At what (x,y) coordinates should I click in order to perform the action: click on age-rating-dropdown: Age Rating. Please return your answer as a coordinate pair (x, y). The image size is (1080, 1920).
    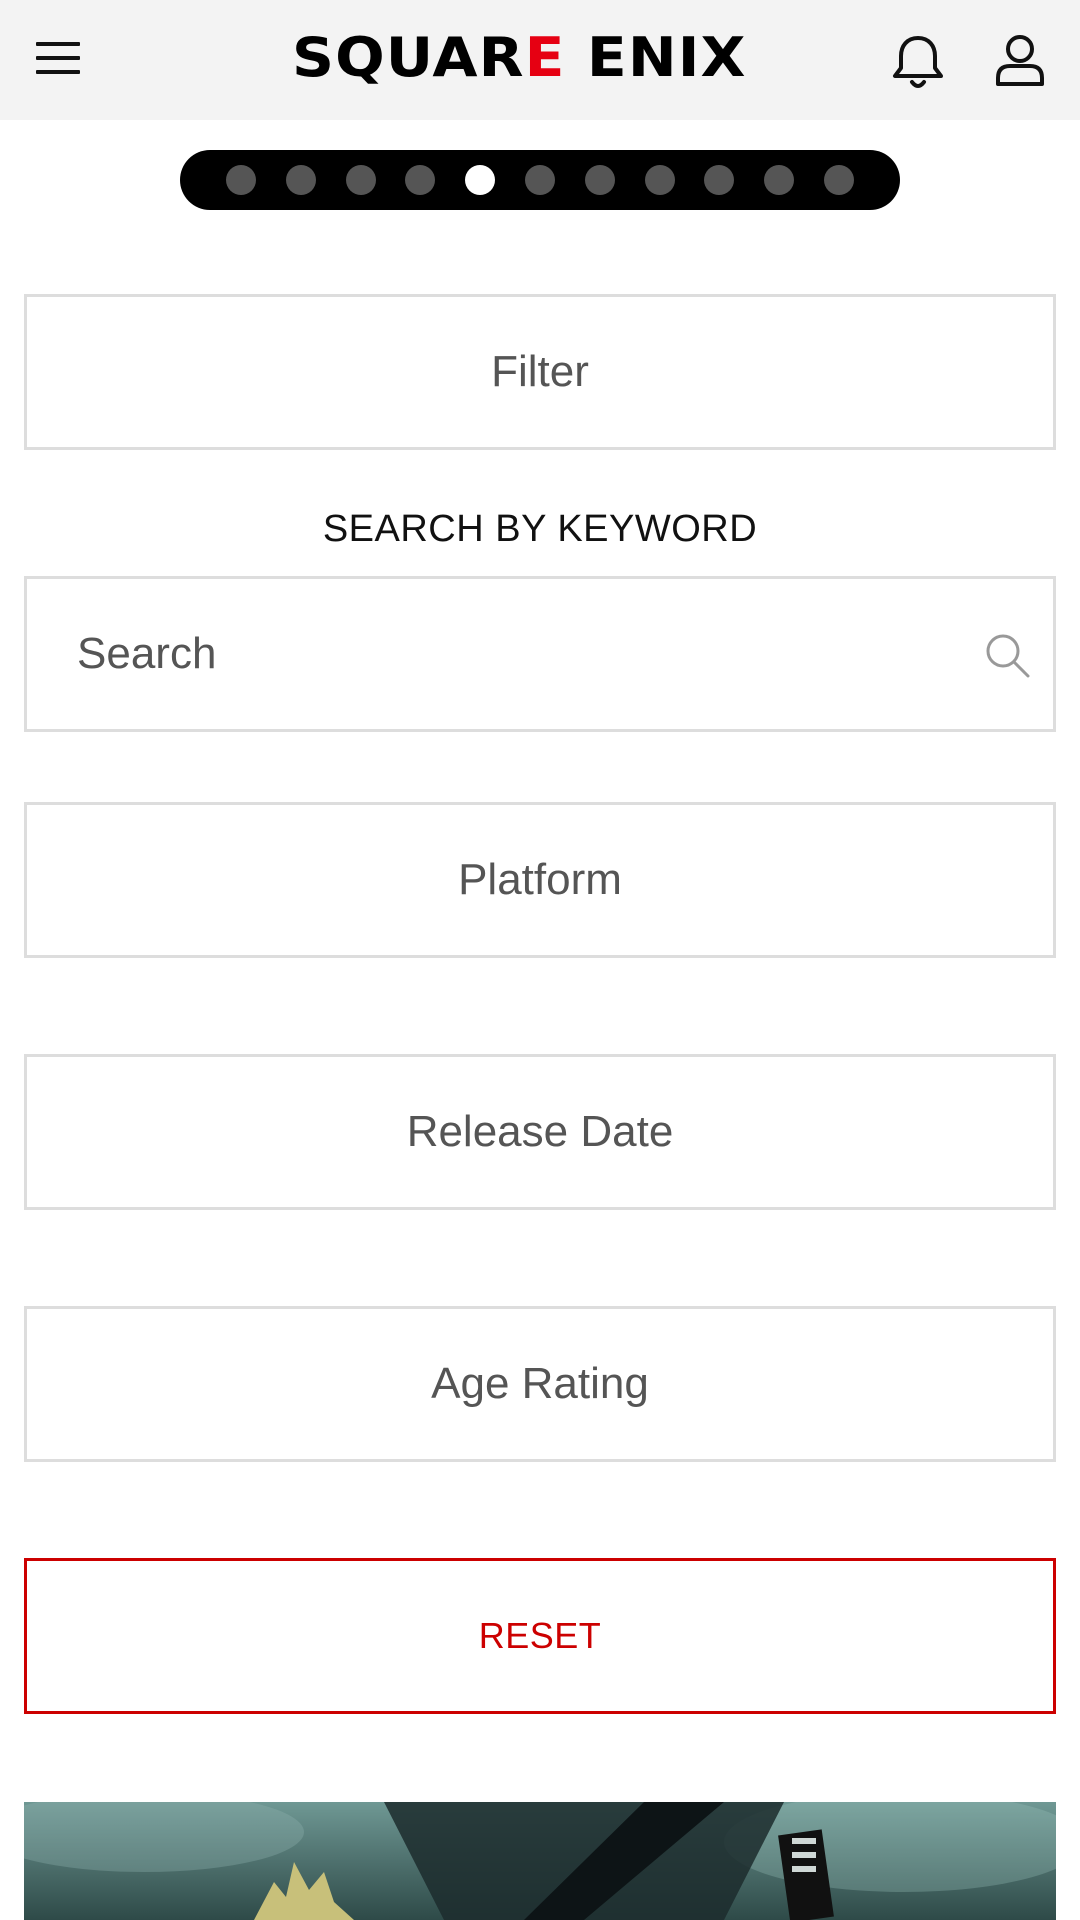
    Looking at the image, I should click on (540, 1384).